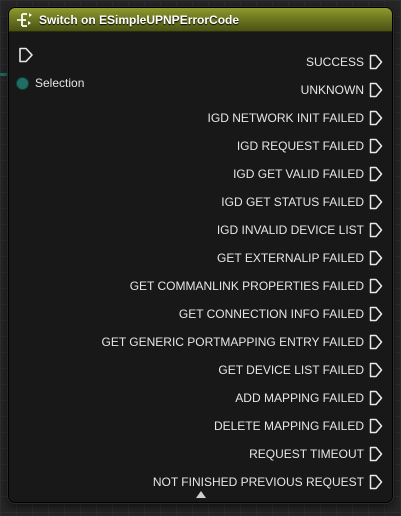 The image size is (401, 516). I want to click on output-pin-row: GET EXTERNALIP FAILED, so click(242, 258).